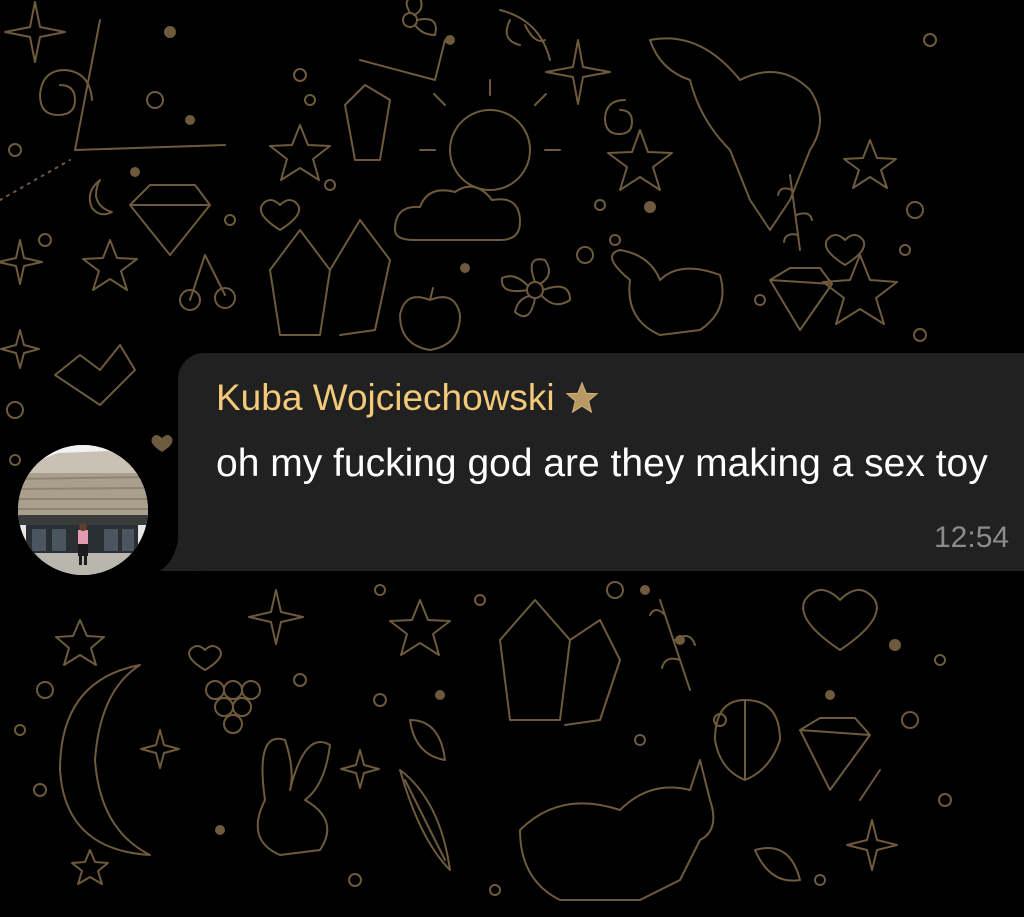 The height and width of the screenshot is (917, 1024). Describe the element at coordinates (582, 397) in the screenshot. I see `star-icon` at that location.